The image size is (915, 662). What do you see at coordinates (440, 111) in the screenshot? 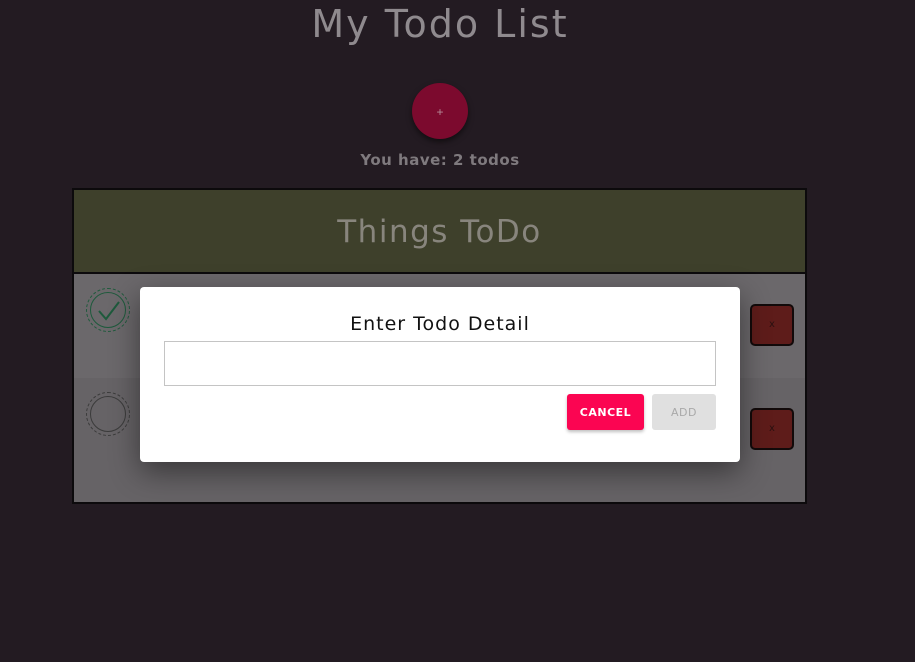
I see `add-todo-button: +` at bounding box center [440, 111].